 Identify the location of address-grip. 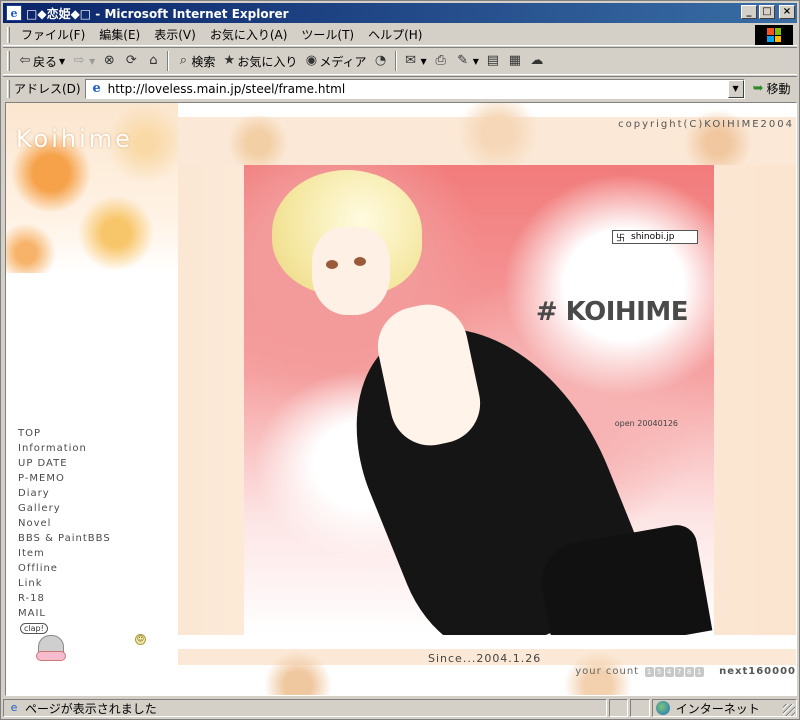
(8, 88).